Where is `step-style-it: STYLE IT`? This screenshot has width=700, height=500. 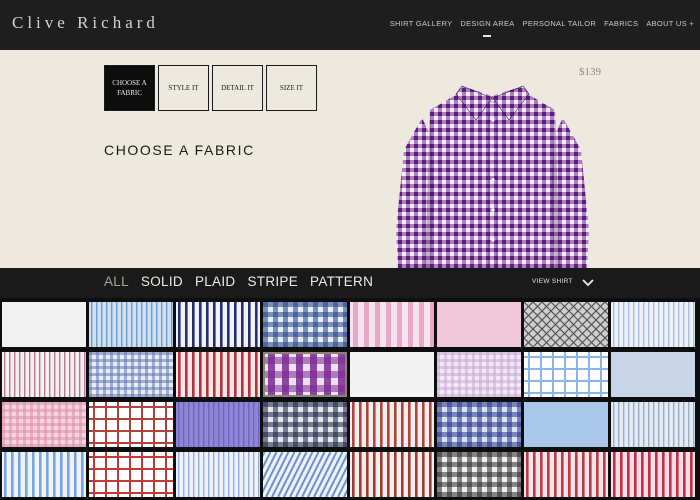 step-style-it: STYLE IT is located at coordinates (183, 88).